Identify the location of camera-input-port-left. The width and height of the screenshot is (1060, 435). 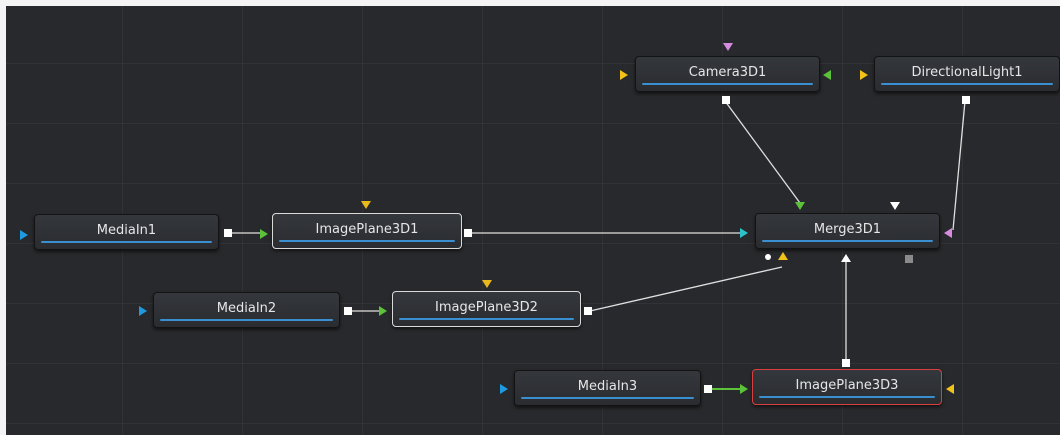
(624, 75).